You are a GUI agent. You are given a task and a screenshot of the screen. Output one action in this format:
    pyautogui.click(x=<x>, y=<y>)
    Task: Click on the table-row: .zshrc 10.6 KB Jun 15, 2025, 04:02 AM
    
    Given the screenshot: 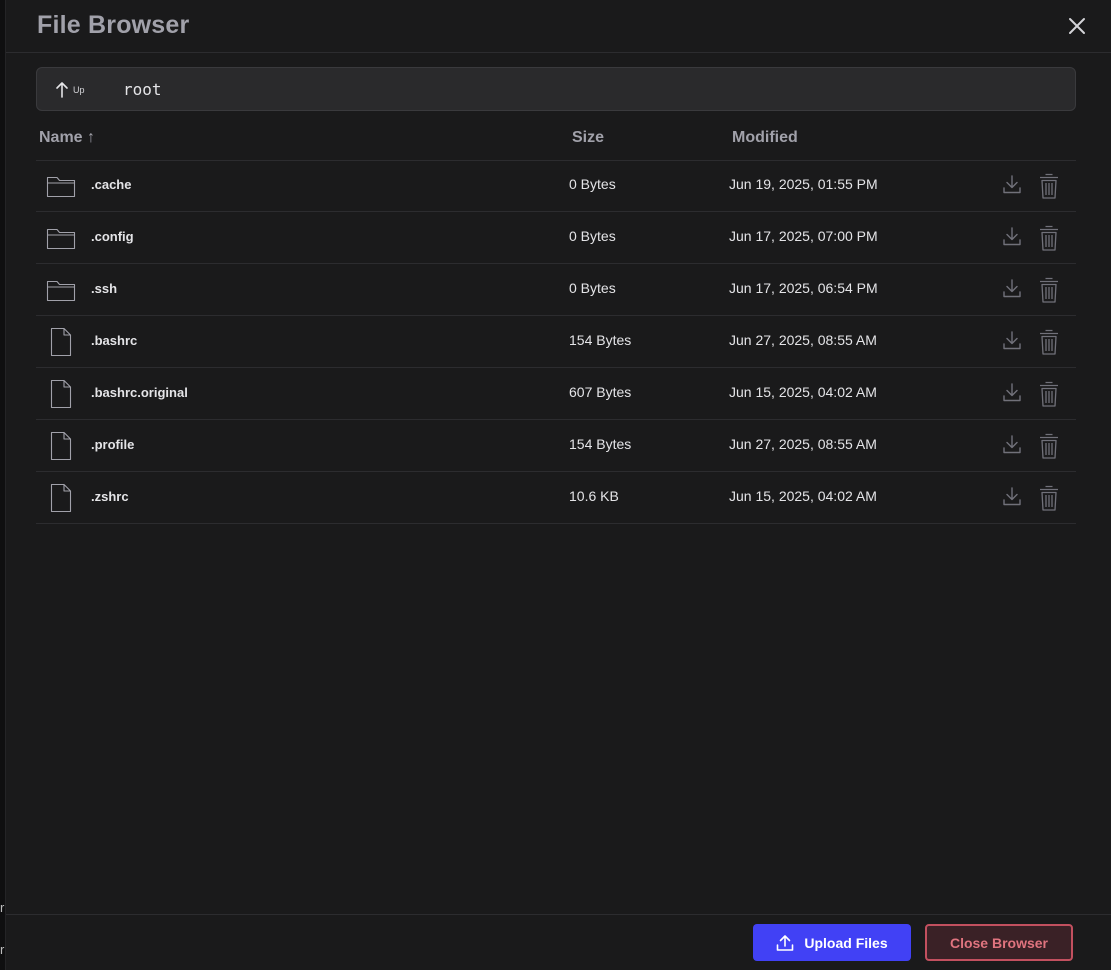 What is the action you would take?
    pyautogui.click(x=556, y=498)
    